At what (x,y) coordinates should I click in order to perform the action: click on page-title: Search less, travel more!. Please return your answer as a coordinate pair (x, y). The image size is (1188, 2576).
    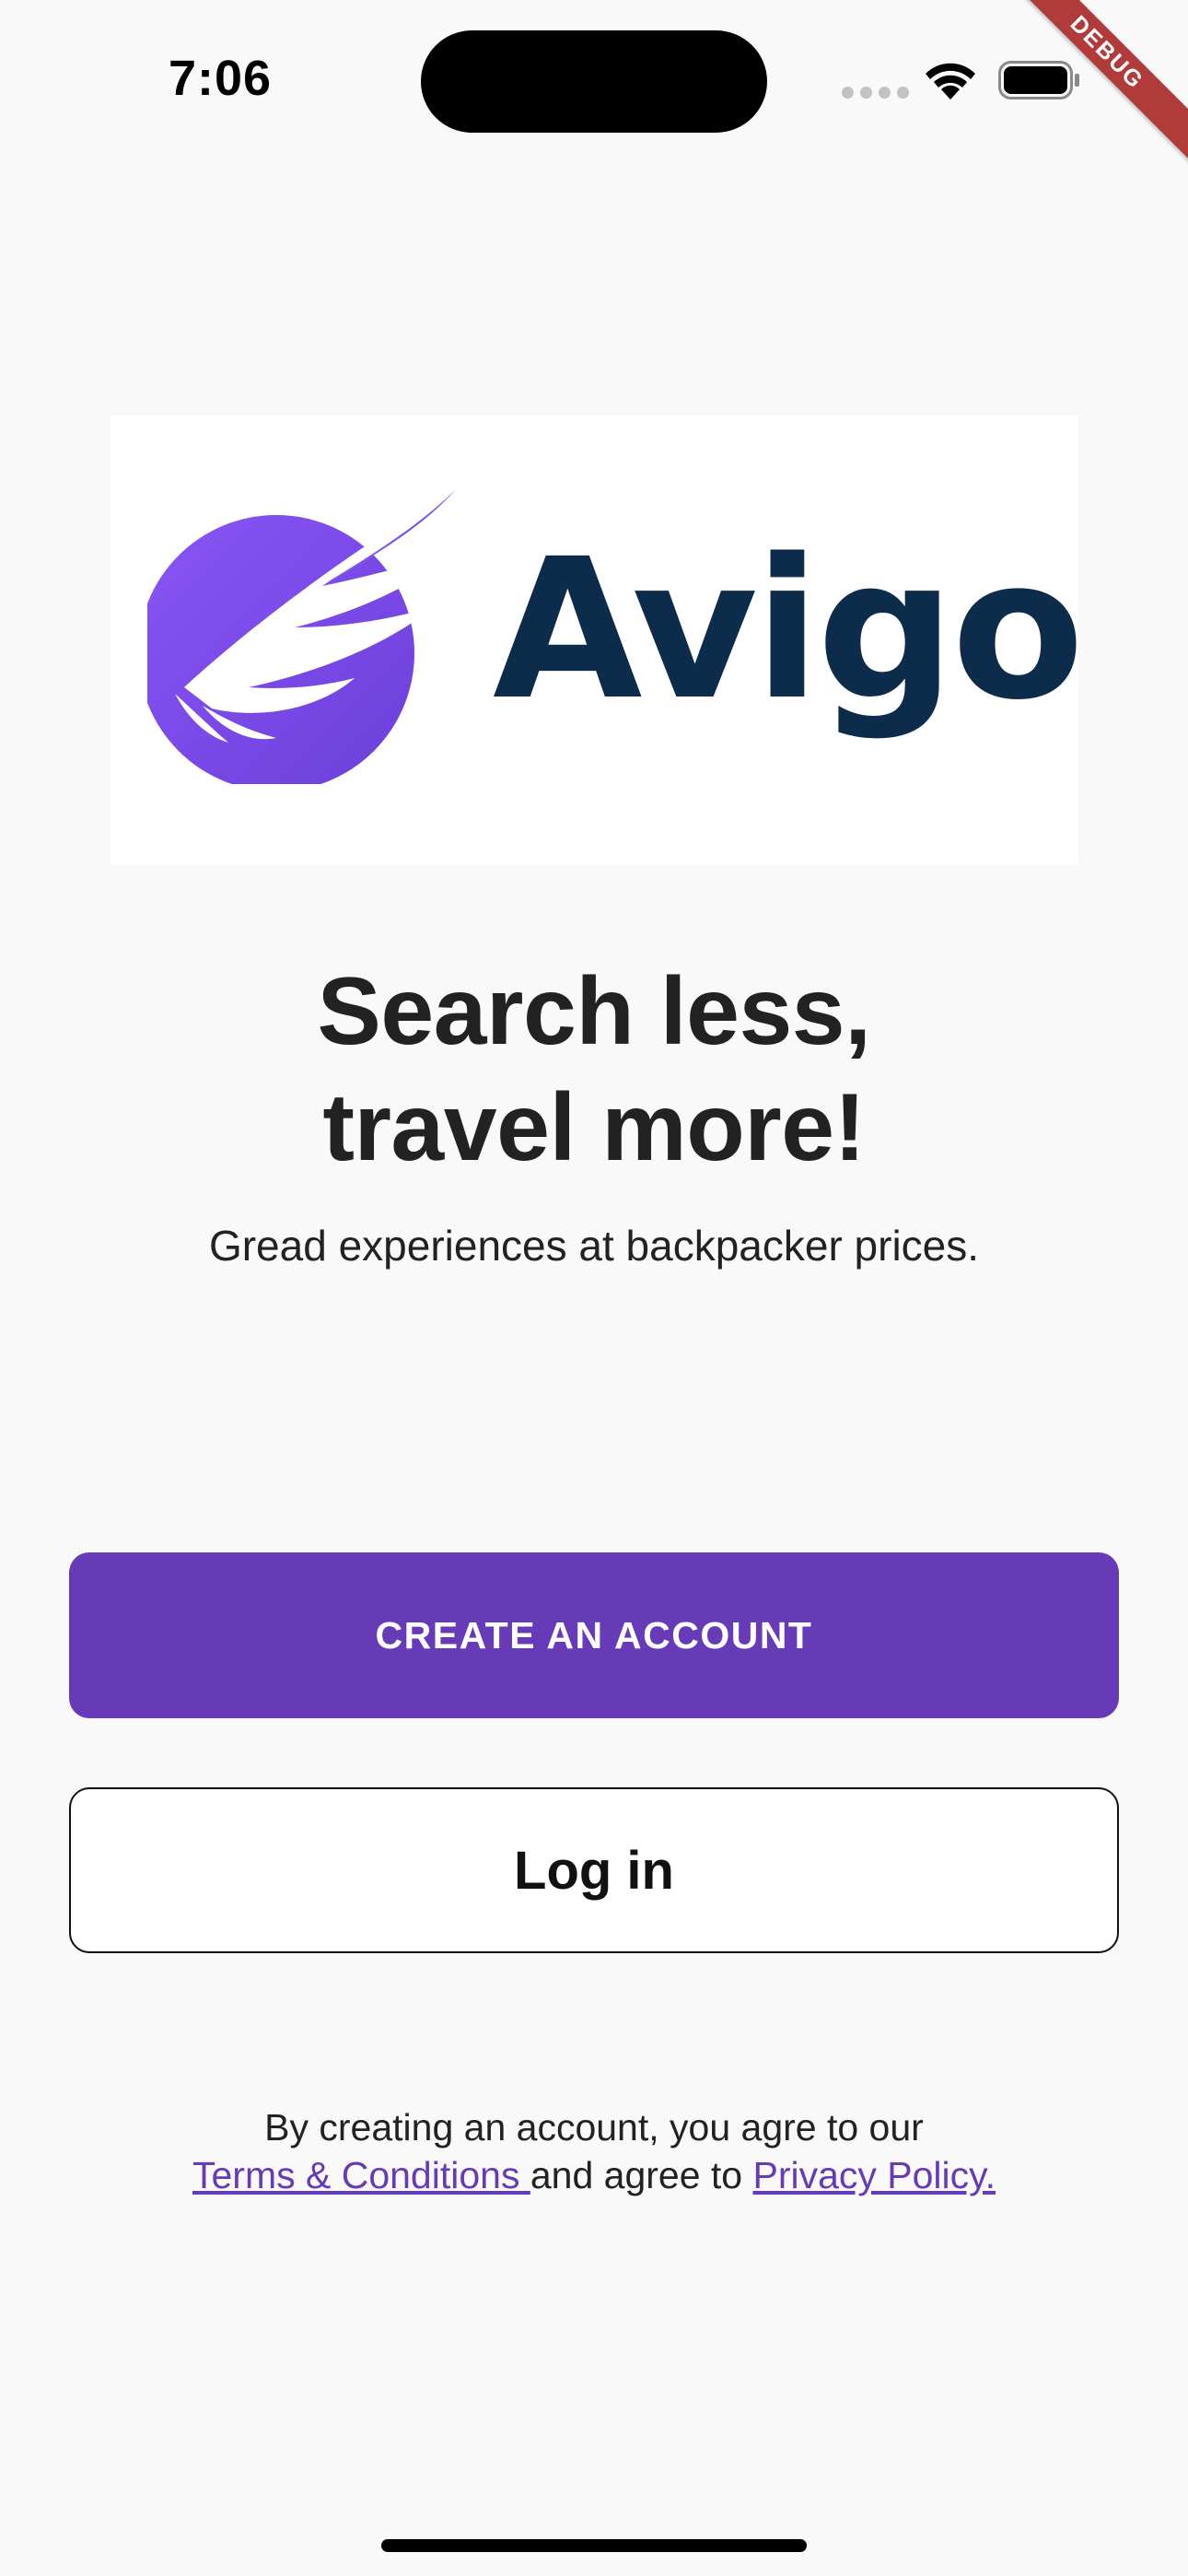
    Looking at the image, I should click on (594, 1070).